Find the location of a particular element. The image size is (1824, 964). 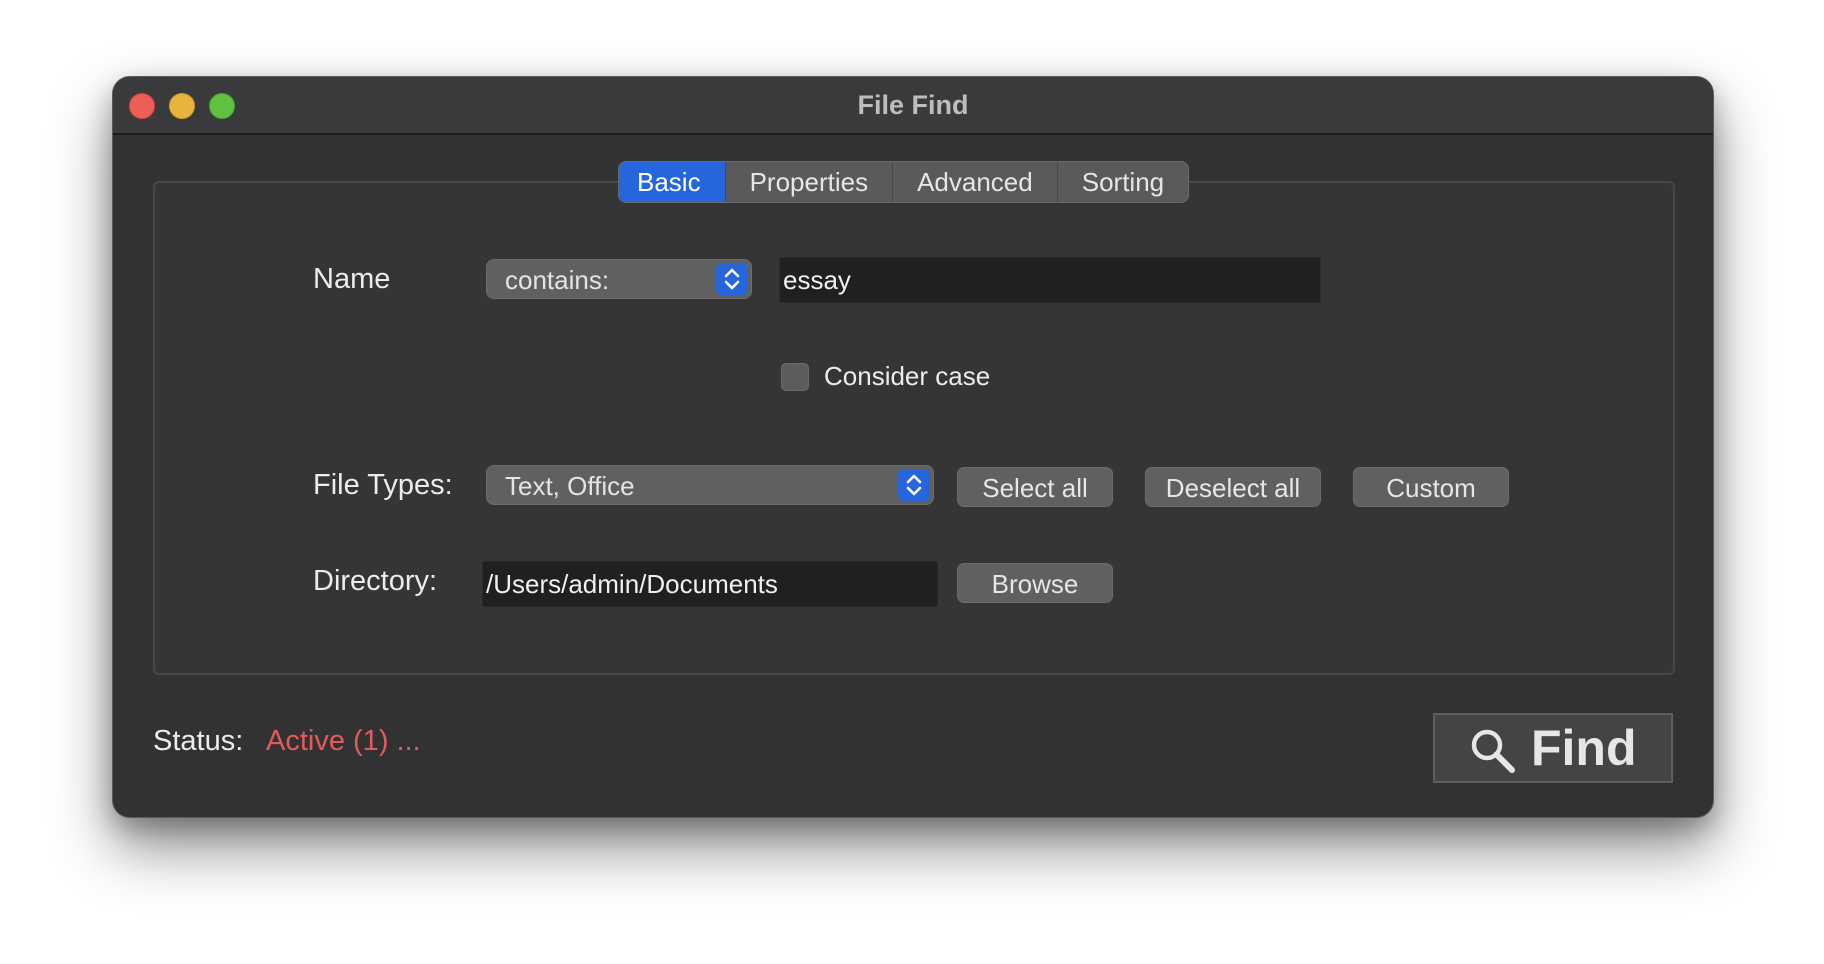

name-search-field is located at coordinates (1050, 280).